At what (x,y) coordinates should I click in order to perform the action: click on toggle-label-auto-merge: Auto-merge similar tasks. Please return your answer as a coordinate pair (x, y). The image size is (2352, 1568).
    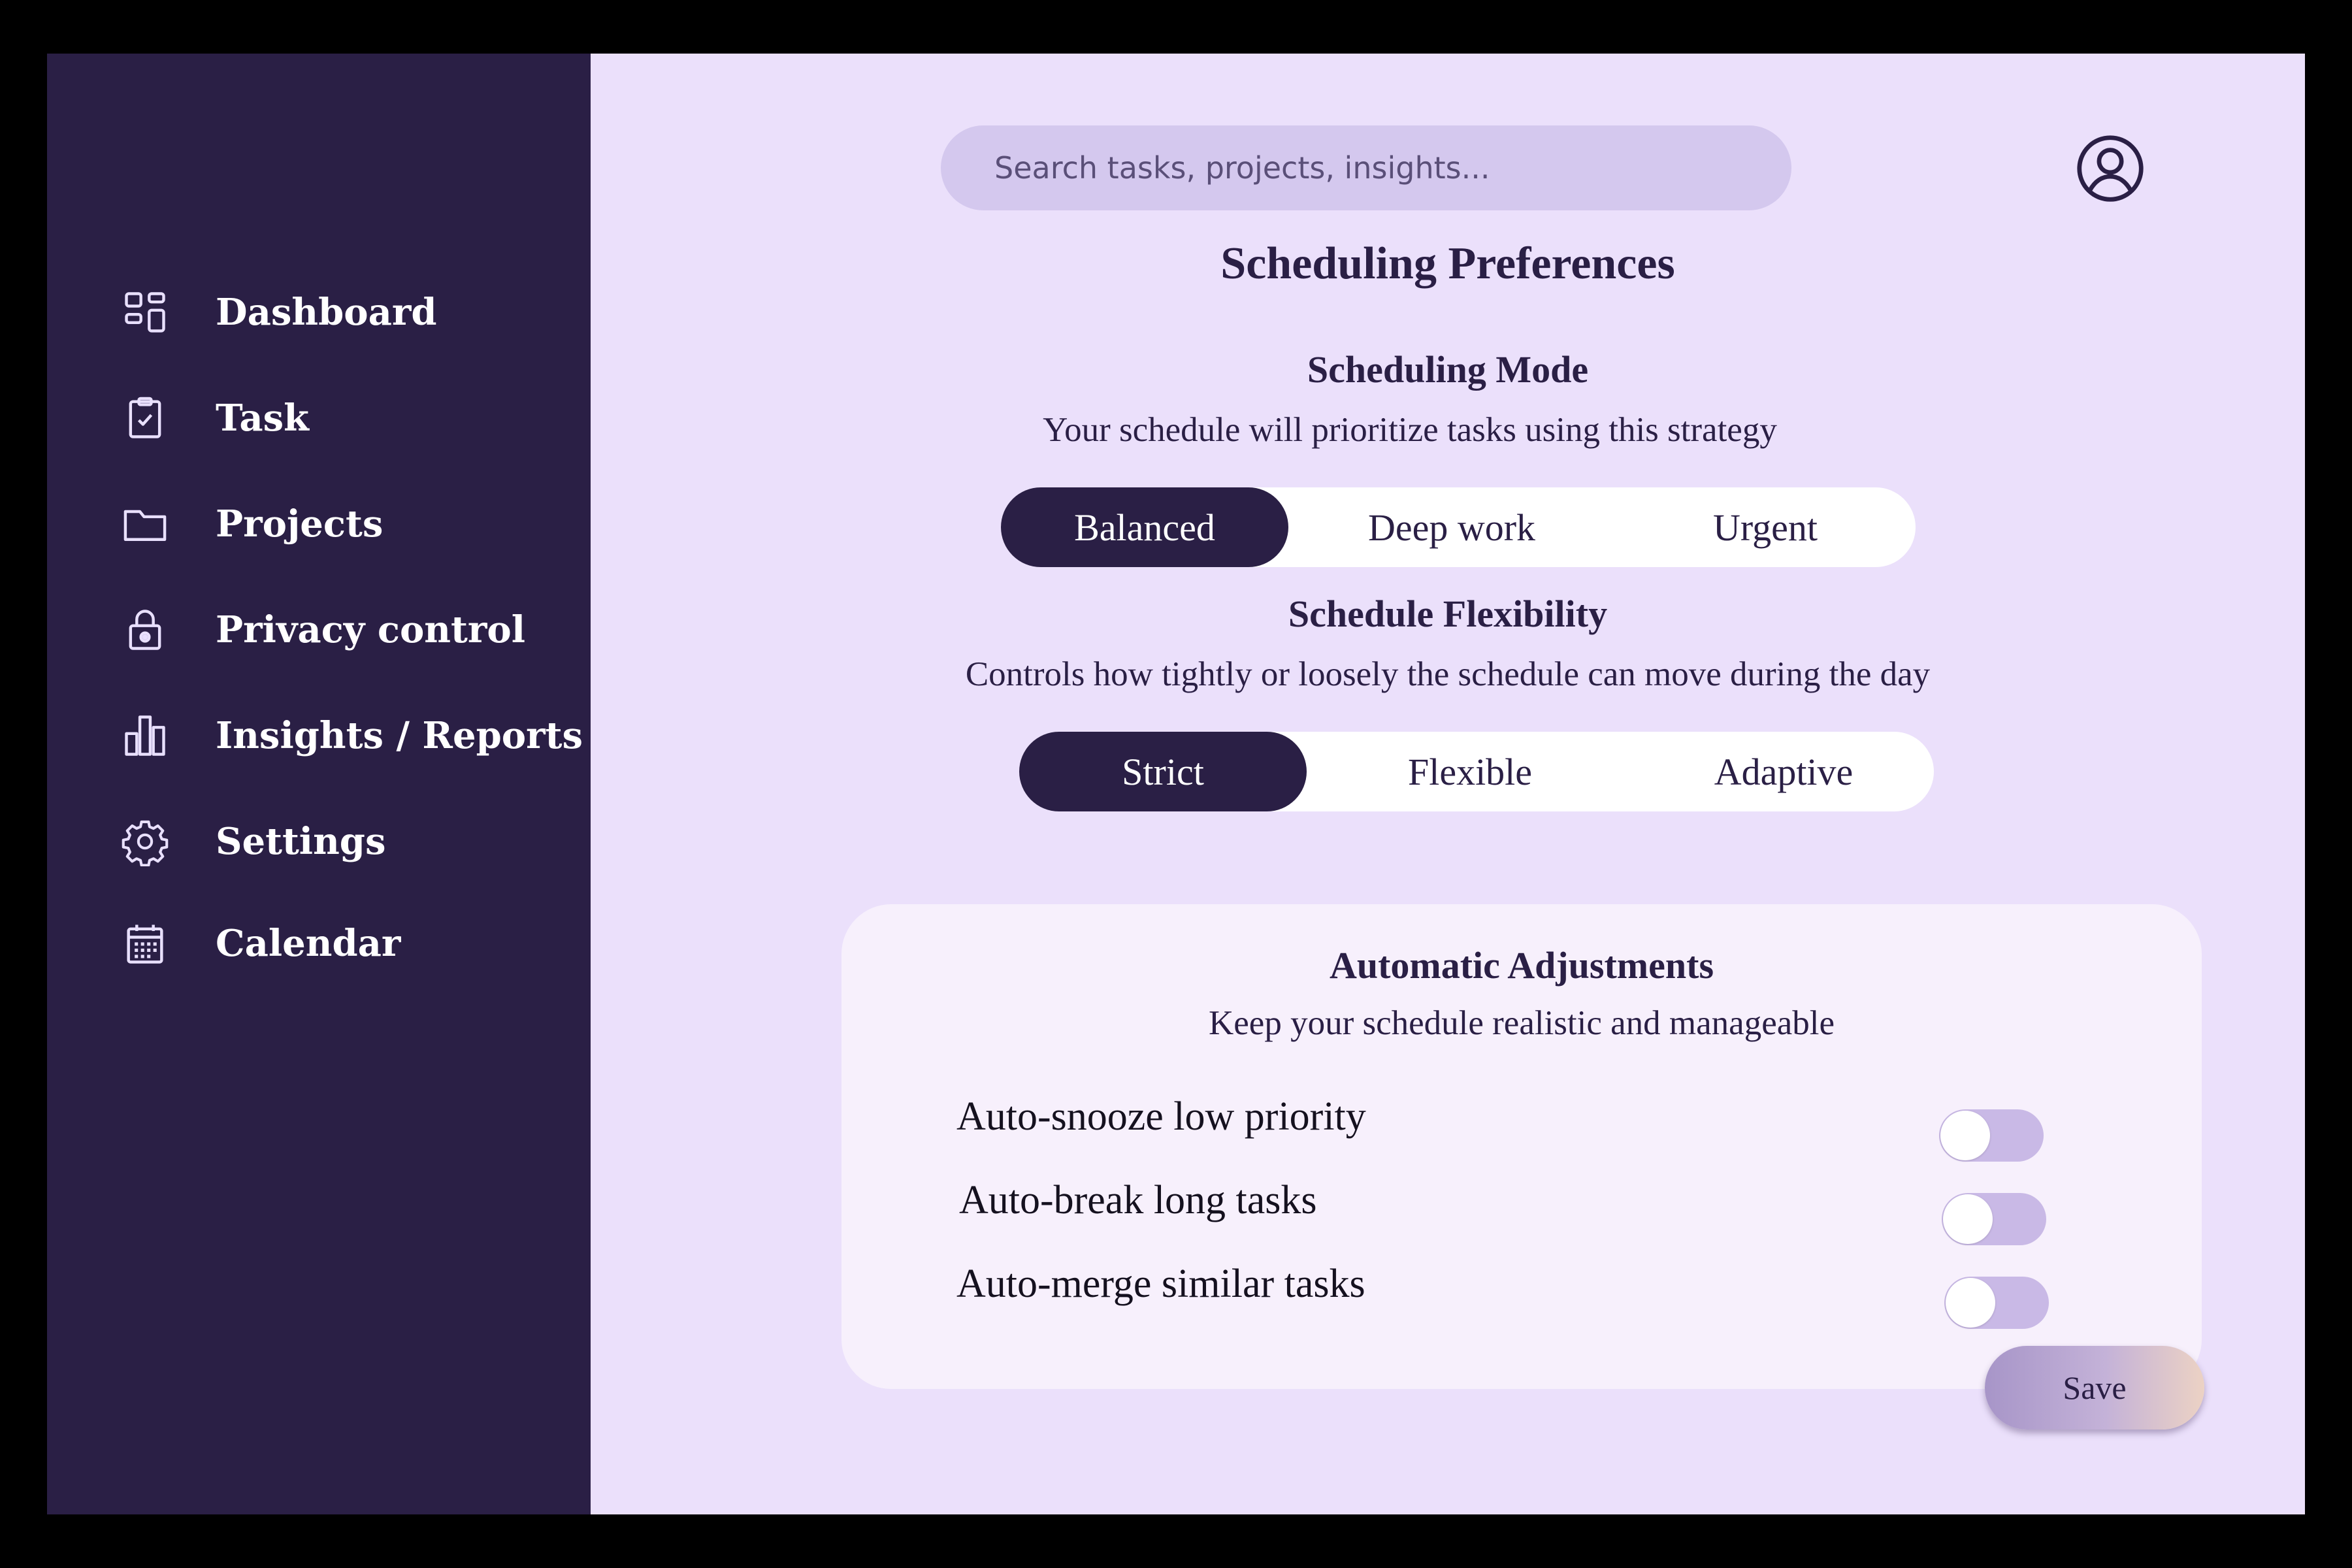
    Looking at the image, I should click on (1160, 1284).